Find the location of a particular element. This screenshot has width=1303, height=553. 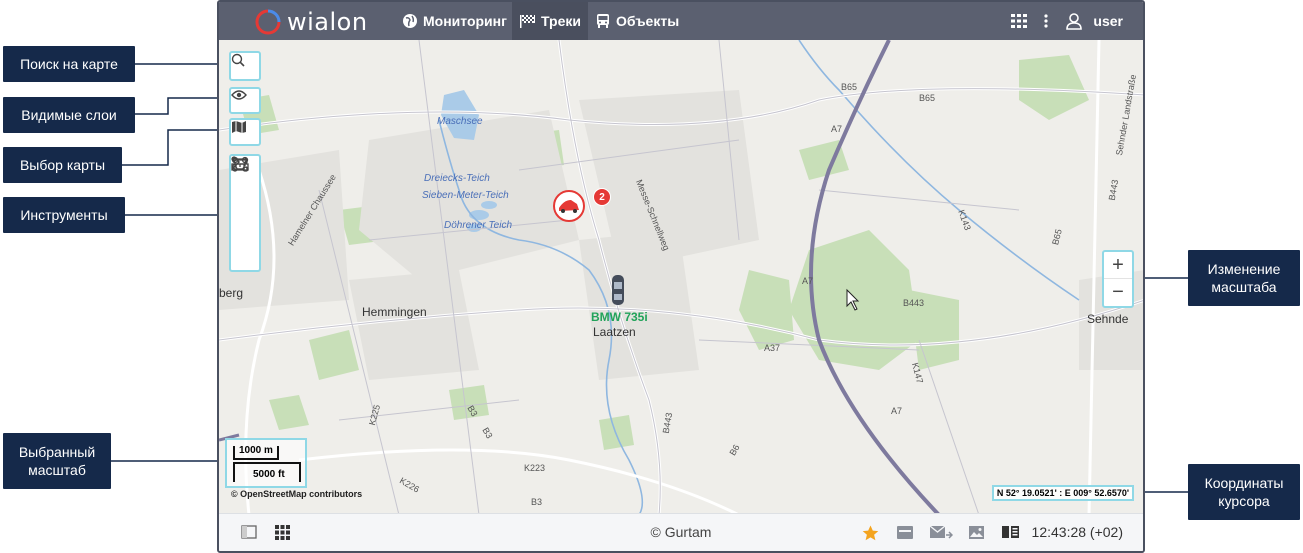

visible-layers-button is located at coordinates (245, 100).